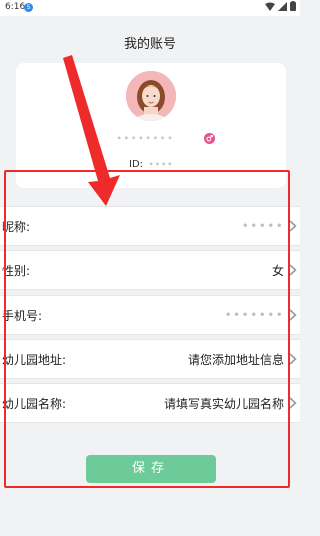  I want to click on kindergarten-address-label: 幼儿园地址:, so click(34, 360).